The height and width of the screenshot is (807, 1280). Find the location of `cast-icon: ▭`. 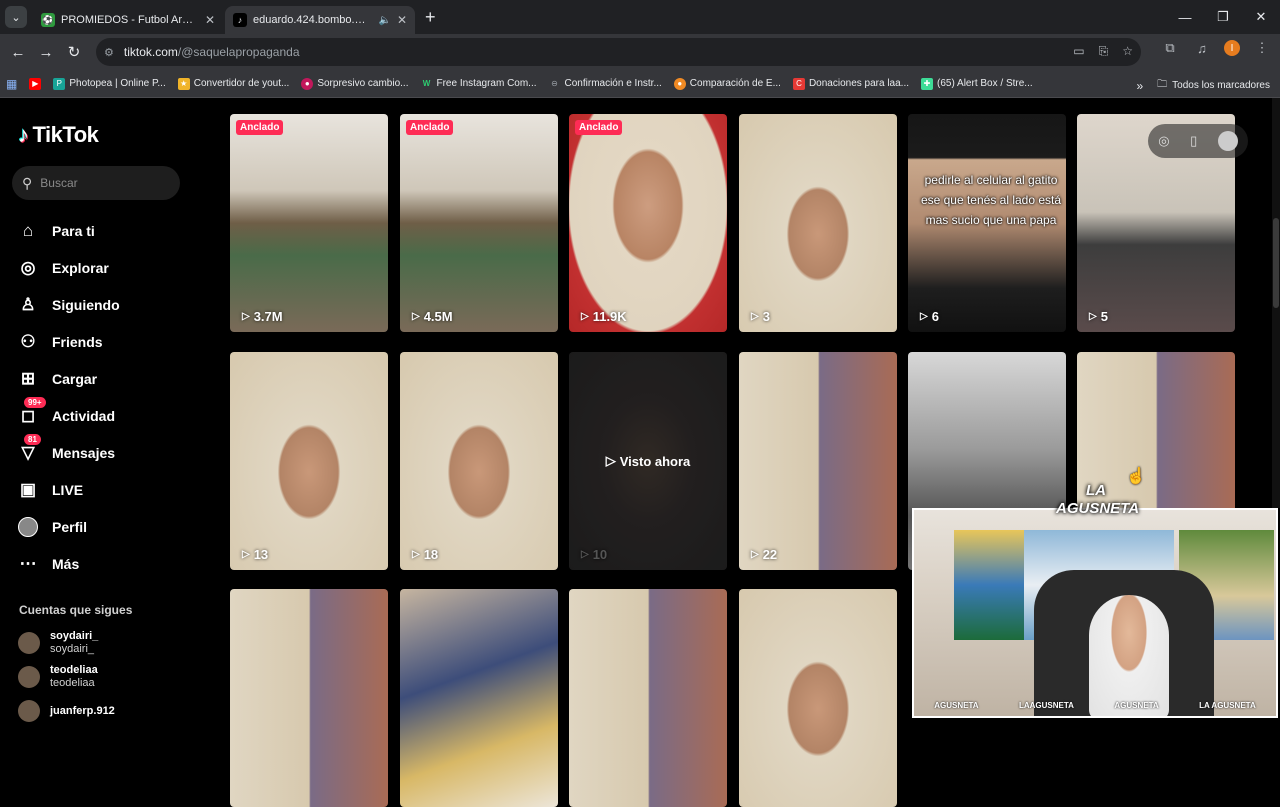

cast-icon: ▭ is located at coordinates (1078, 51).